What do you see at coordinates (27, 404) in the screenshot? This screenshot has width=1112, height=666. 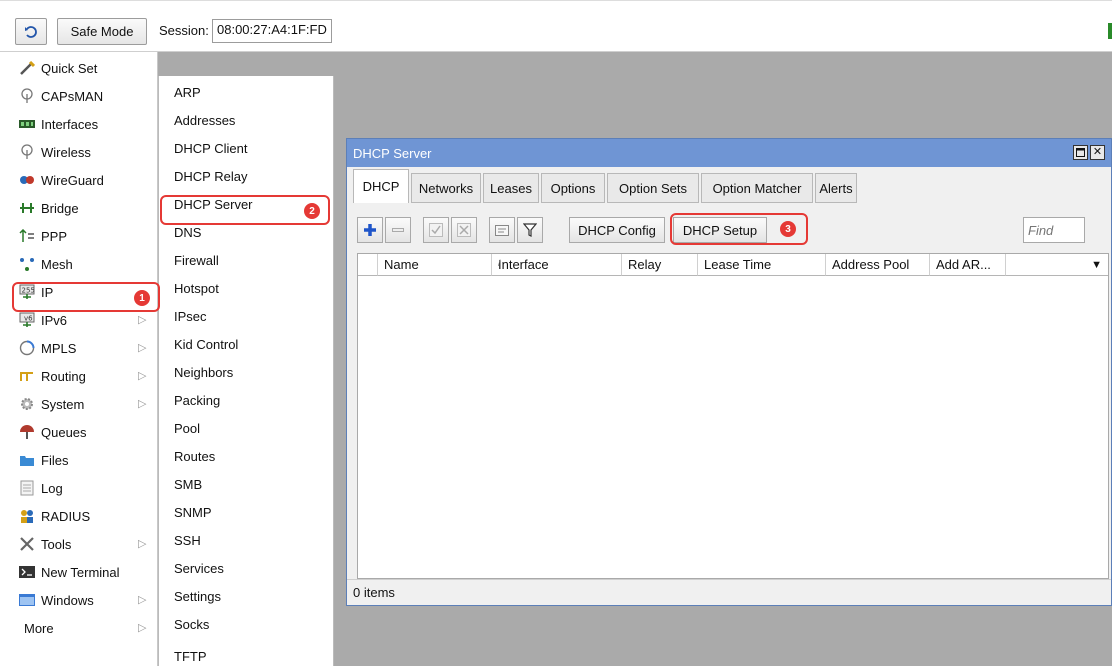 I see `gear-icon` at bounding box center [27, 404].